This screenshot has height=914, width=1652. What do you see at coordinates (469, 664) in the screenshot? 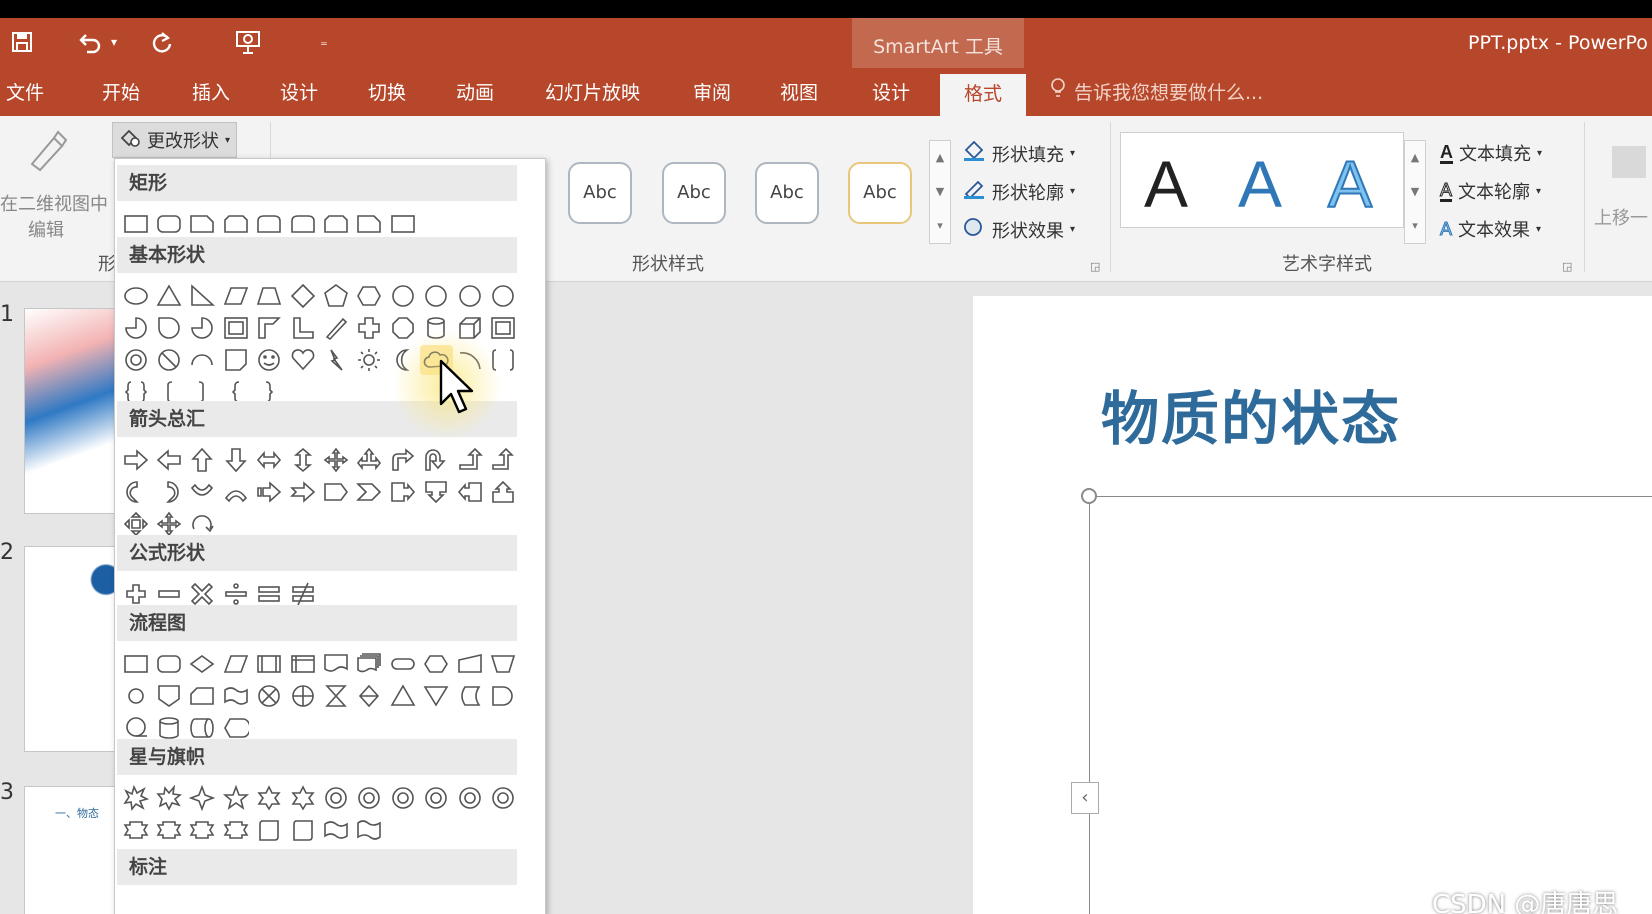
I see `shape-fcManIn-icon` at bounding box center [469, 664].